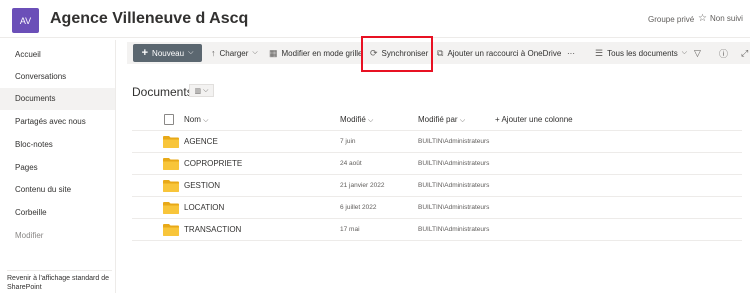 This screenshot has height=293, width=750. I want to click on add-column-label: Ajouter une colonne, so click(537, 119).